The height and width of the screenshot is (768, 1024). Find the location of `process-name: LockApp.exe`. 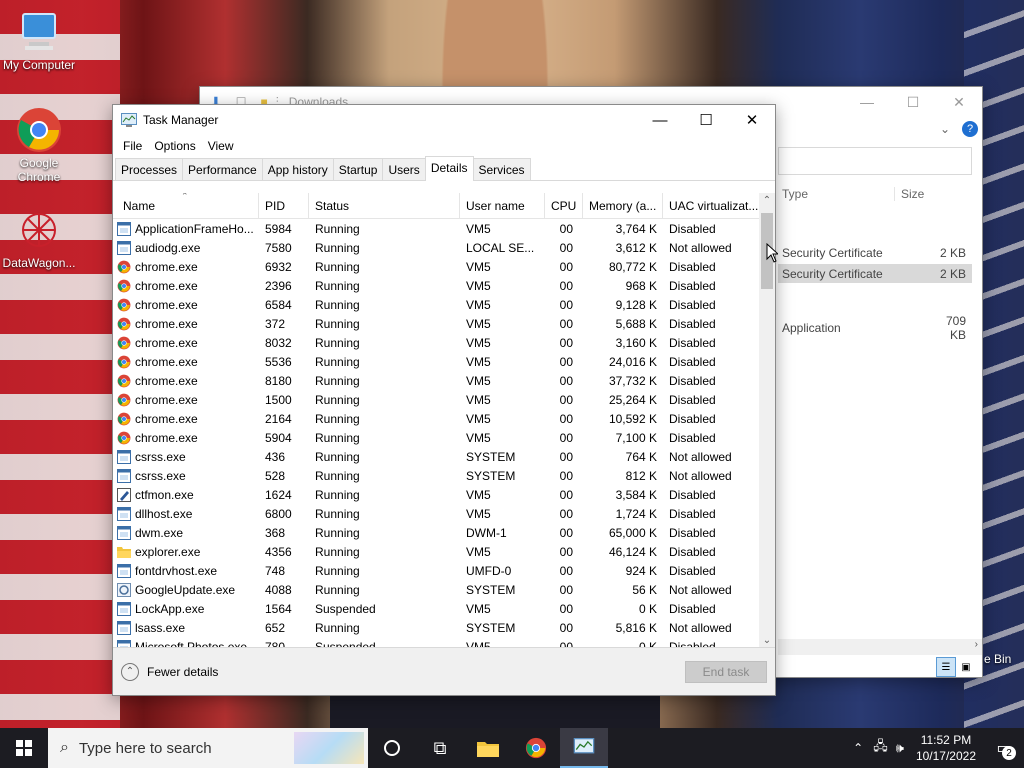

process-name: LockApp.exe is located at coordinates (170, 608).